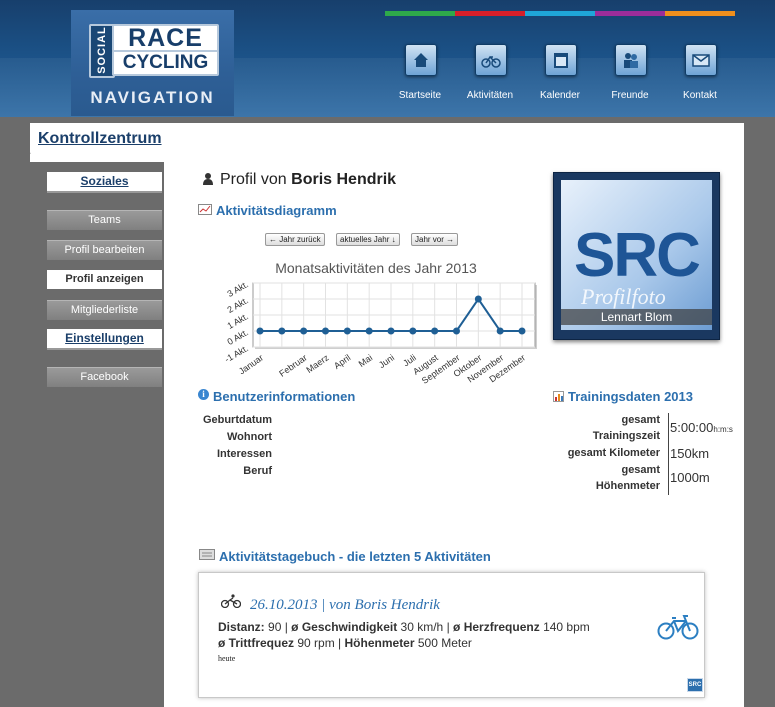 This screenshot has height=707, width=775. What do you see at coordinates (207, 556) in the screenshot?
I see `diary-icon` at bounding box center [207, 556].